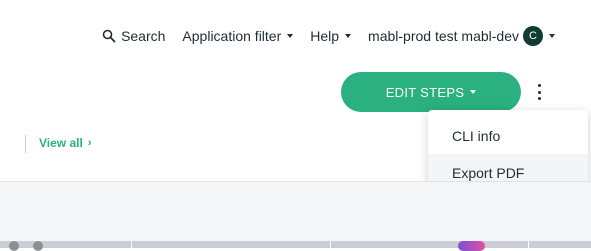  I want to click on search-button: Search, so click(133, 36).